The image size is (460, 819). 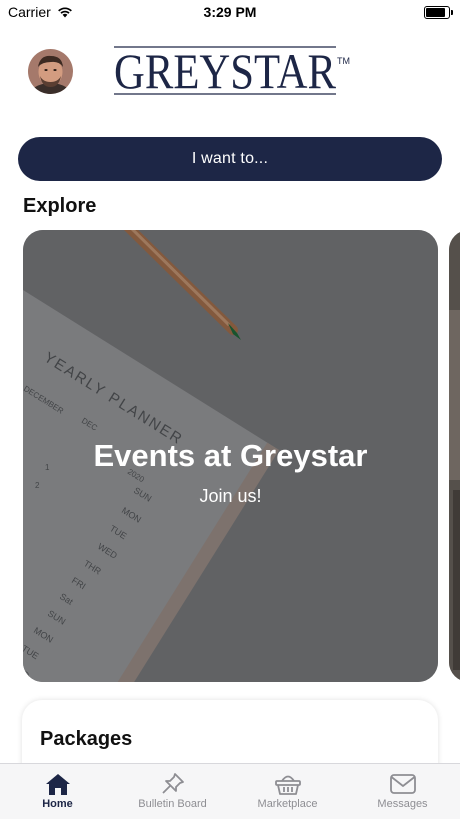 I want to click on tab-home: Home, so click(x=57, y=791).